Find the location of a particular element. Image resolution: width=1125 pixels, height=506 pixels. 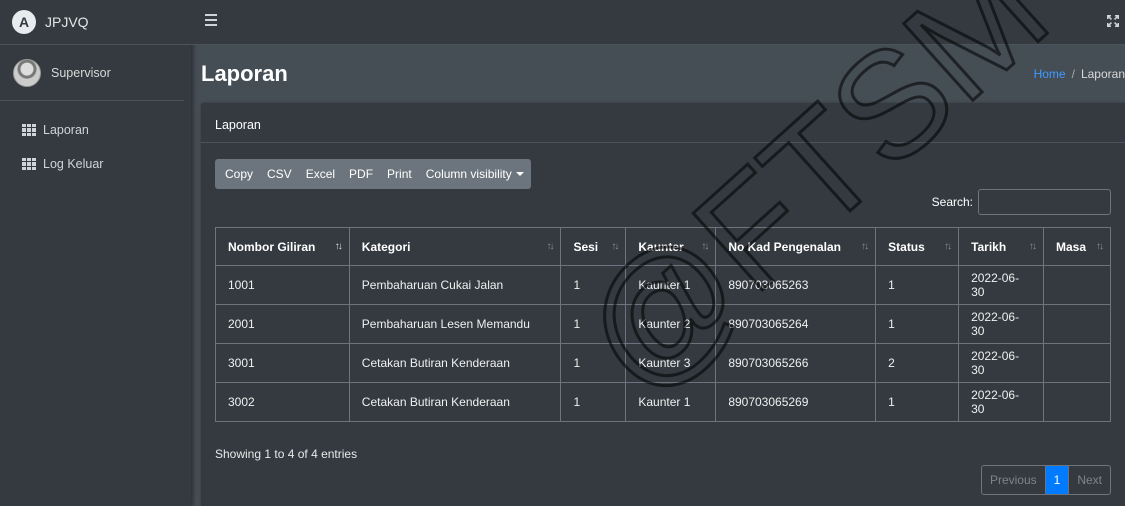

card-title: Laporan is located at coordinates (663, 123).